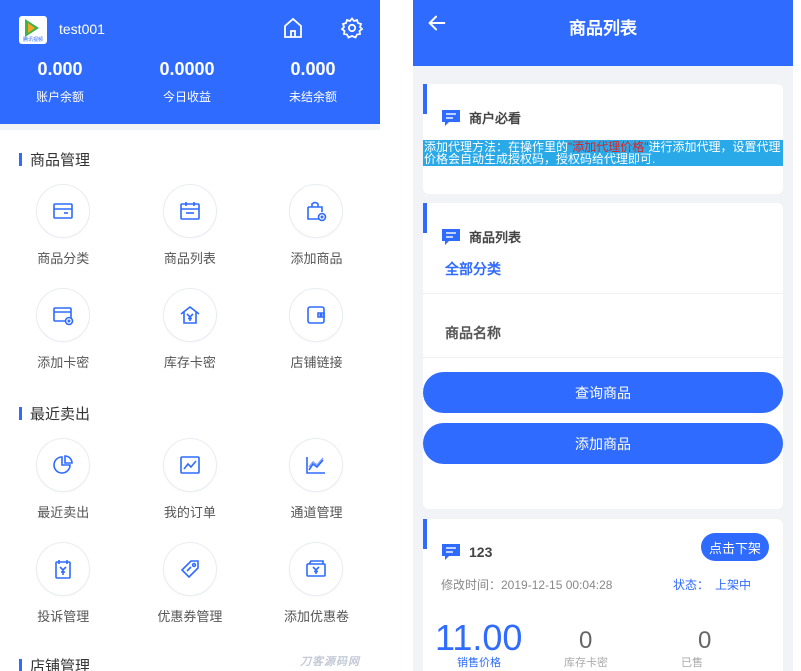 This screenshot has width=801, height=671. What do you see at coordinates (33, 30) in the screenshot?
I see `app-logo: 腾讯视频` at bounding box center [33, 30].